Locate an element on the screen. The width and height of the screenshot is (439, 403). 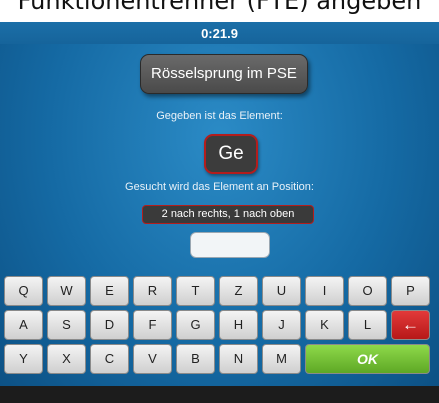
top-bar: 0:21.9 is located at coordinates (219, 33).